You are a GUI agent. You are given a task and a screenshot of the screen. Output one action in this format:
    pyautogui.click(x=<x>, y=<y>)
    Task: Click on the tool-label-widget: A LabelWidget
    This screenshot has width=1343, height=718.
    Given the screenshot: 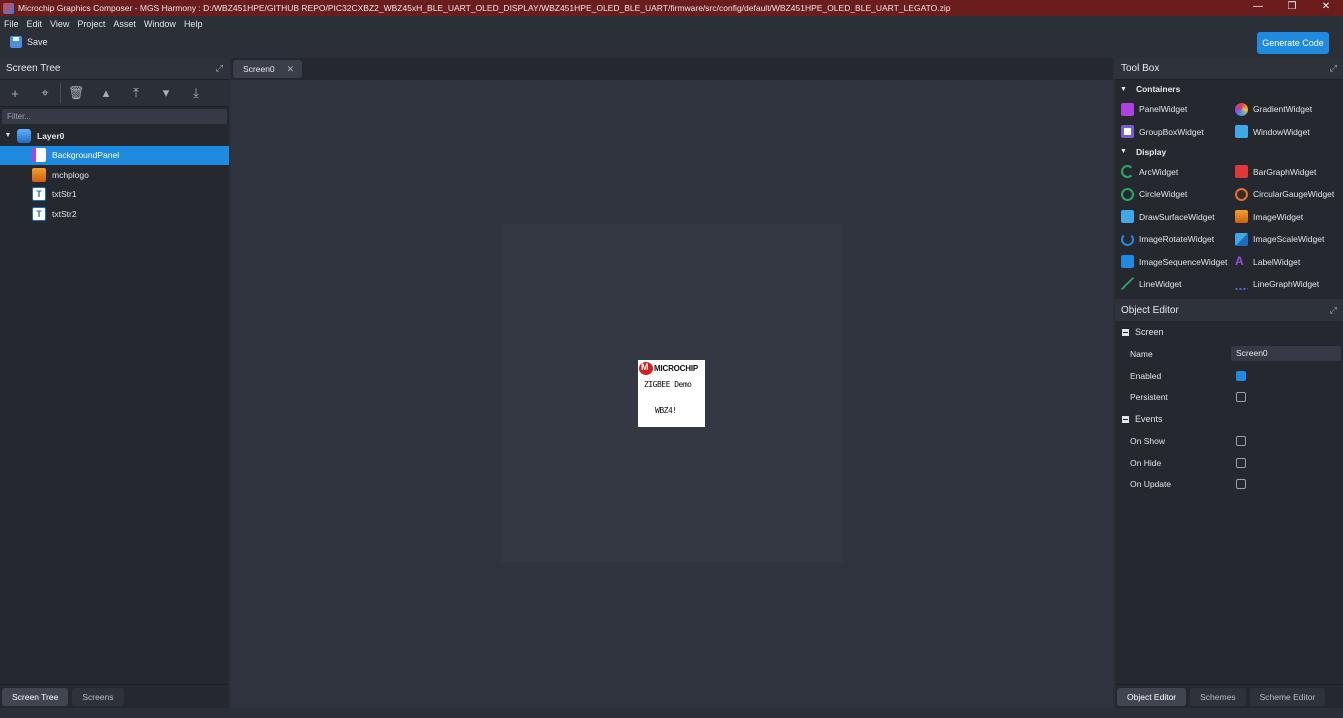 What is the action you would take?
    pyautogui.click(x=1286, y=261)
    